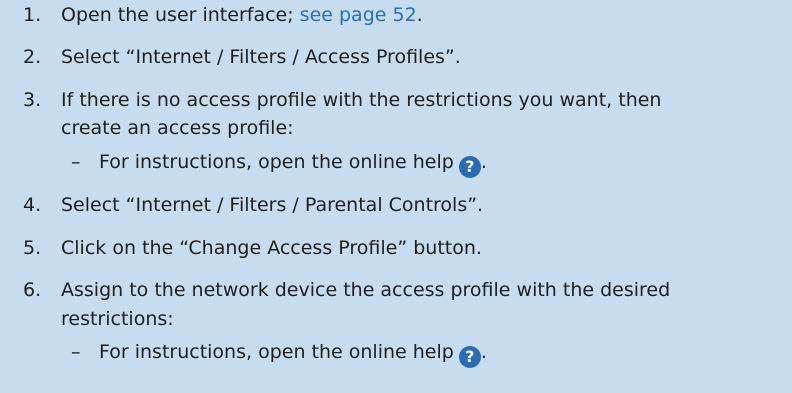 The image size is (792, 393). What do you see at coordinates (242, 15) in the screenshot?
I see `step-text: Open the user interface; see page 52.` at bounding box center [242, 15].